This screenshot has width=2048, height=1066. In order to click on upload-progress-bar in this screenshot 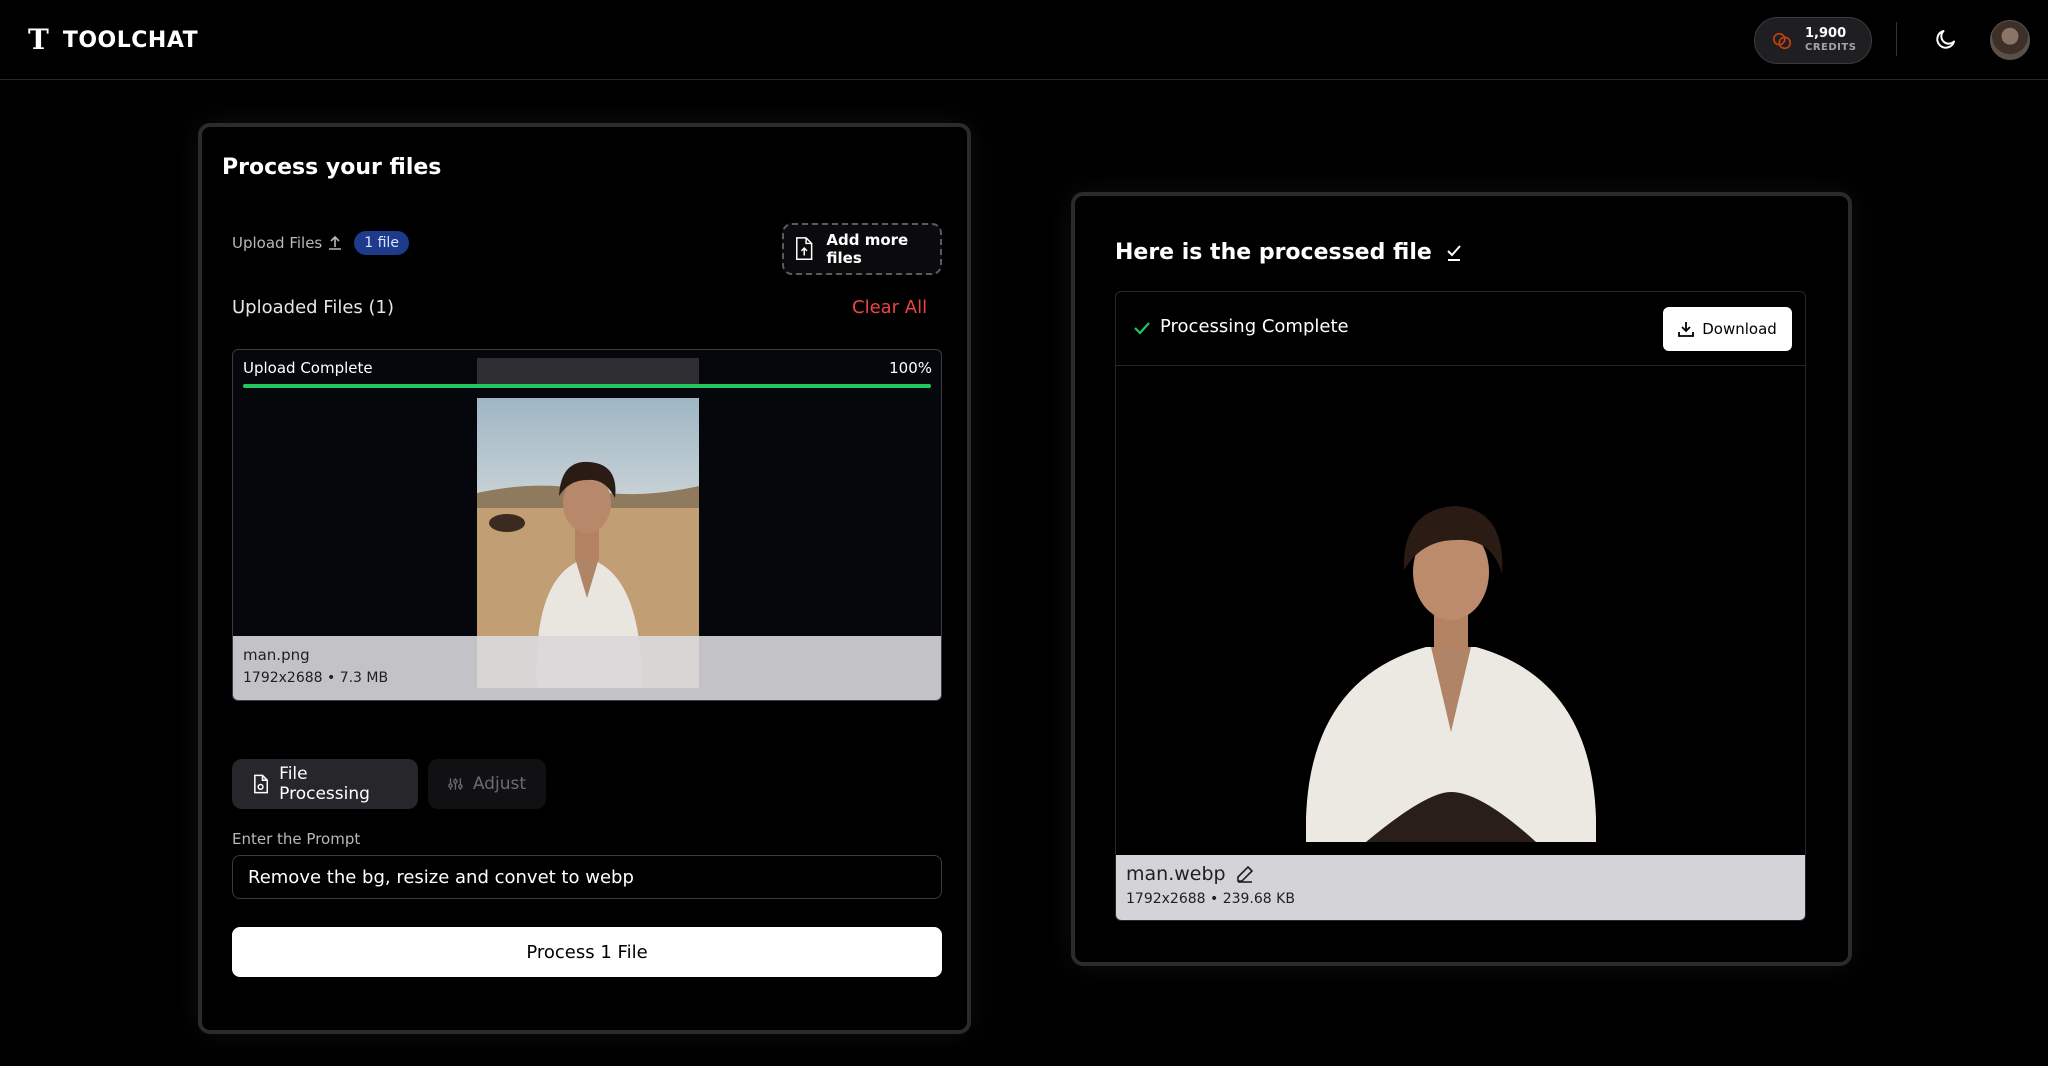, I will do `click(587, 386)`.